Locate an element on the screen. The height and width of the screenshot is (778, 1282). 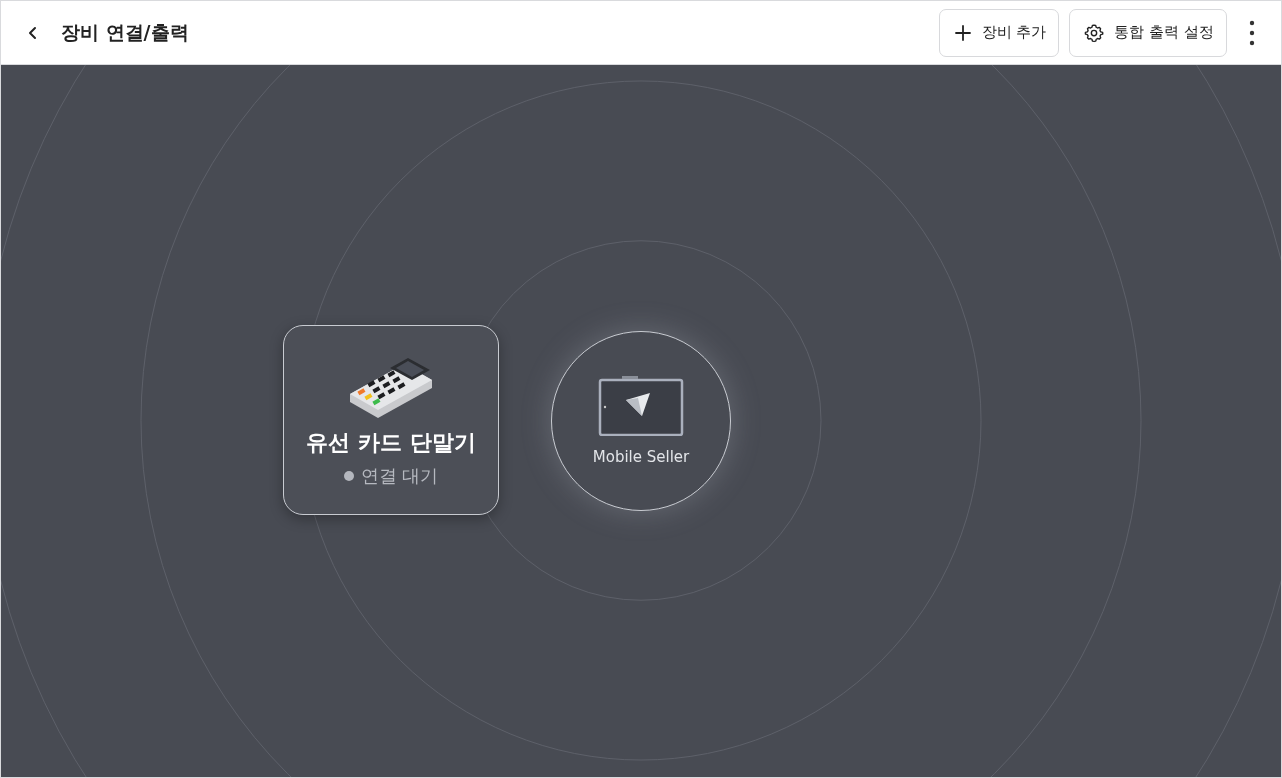
device-name: 유선 카드 단말기 is located at coordinates (391, 443).